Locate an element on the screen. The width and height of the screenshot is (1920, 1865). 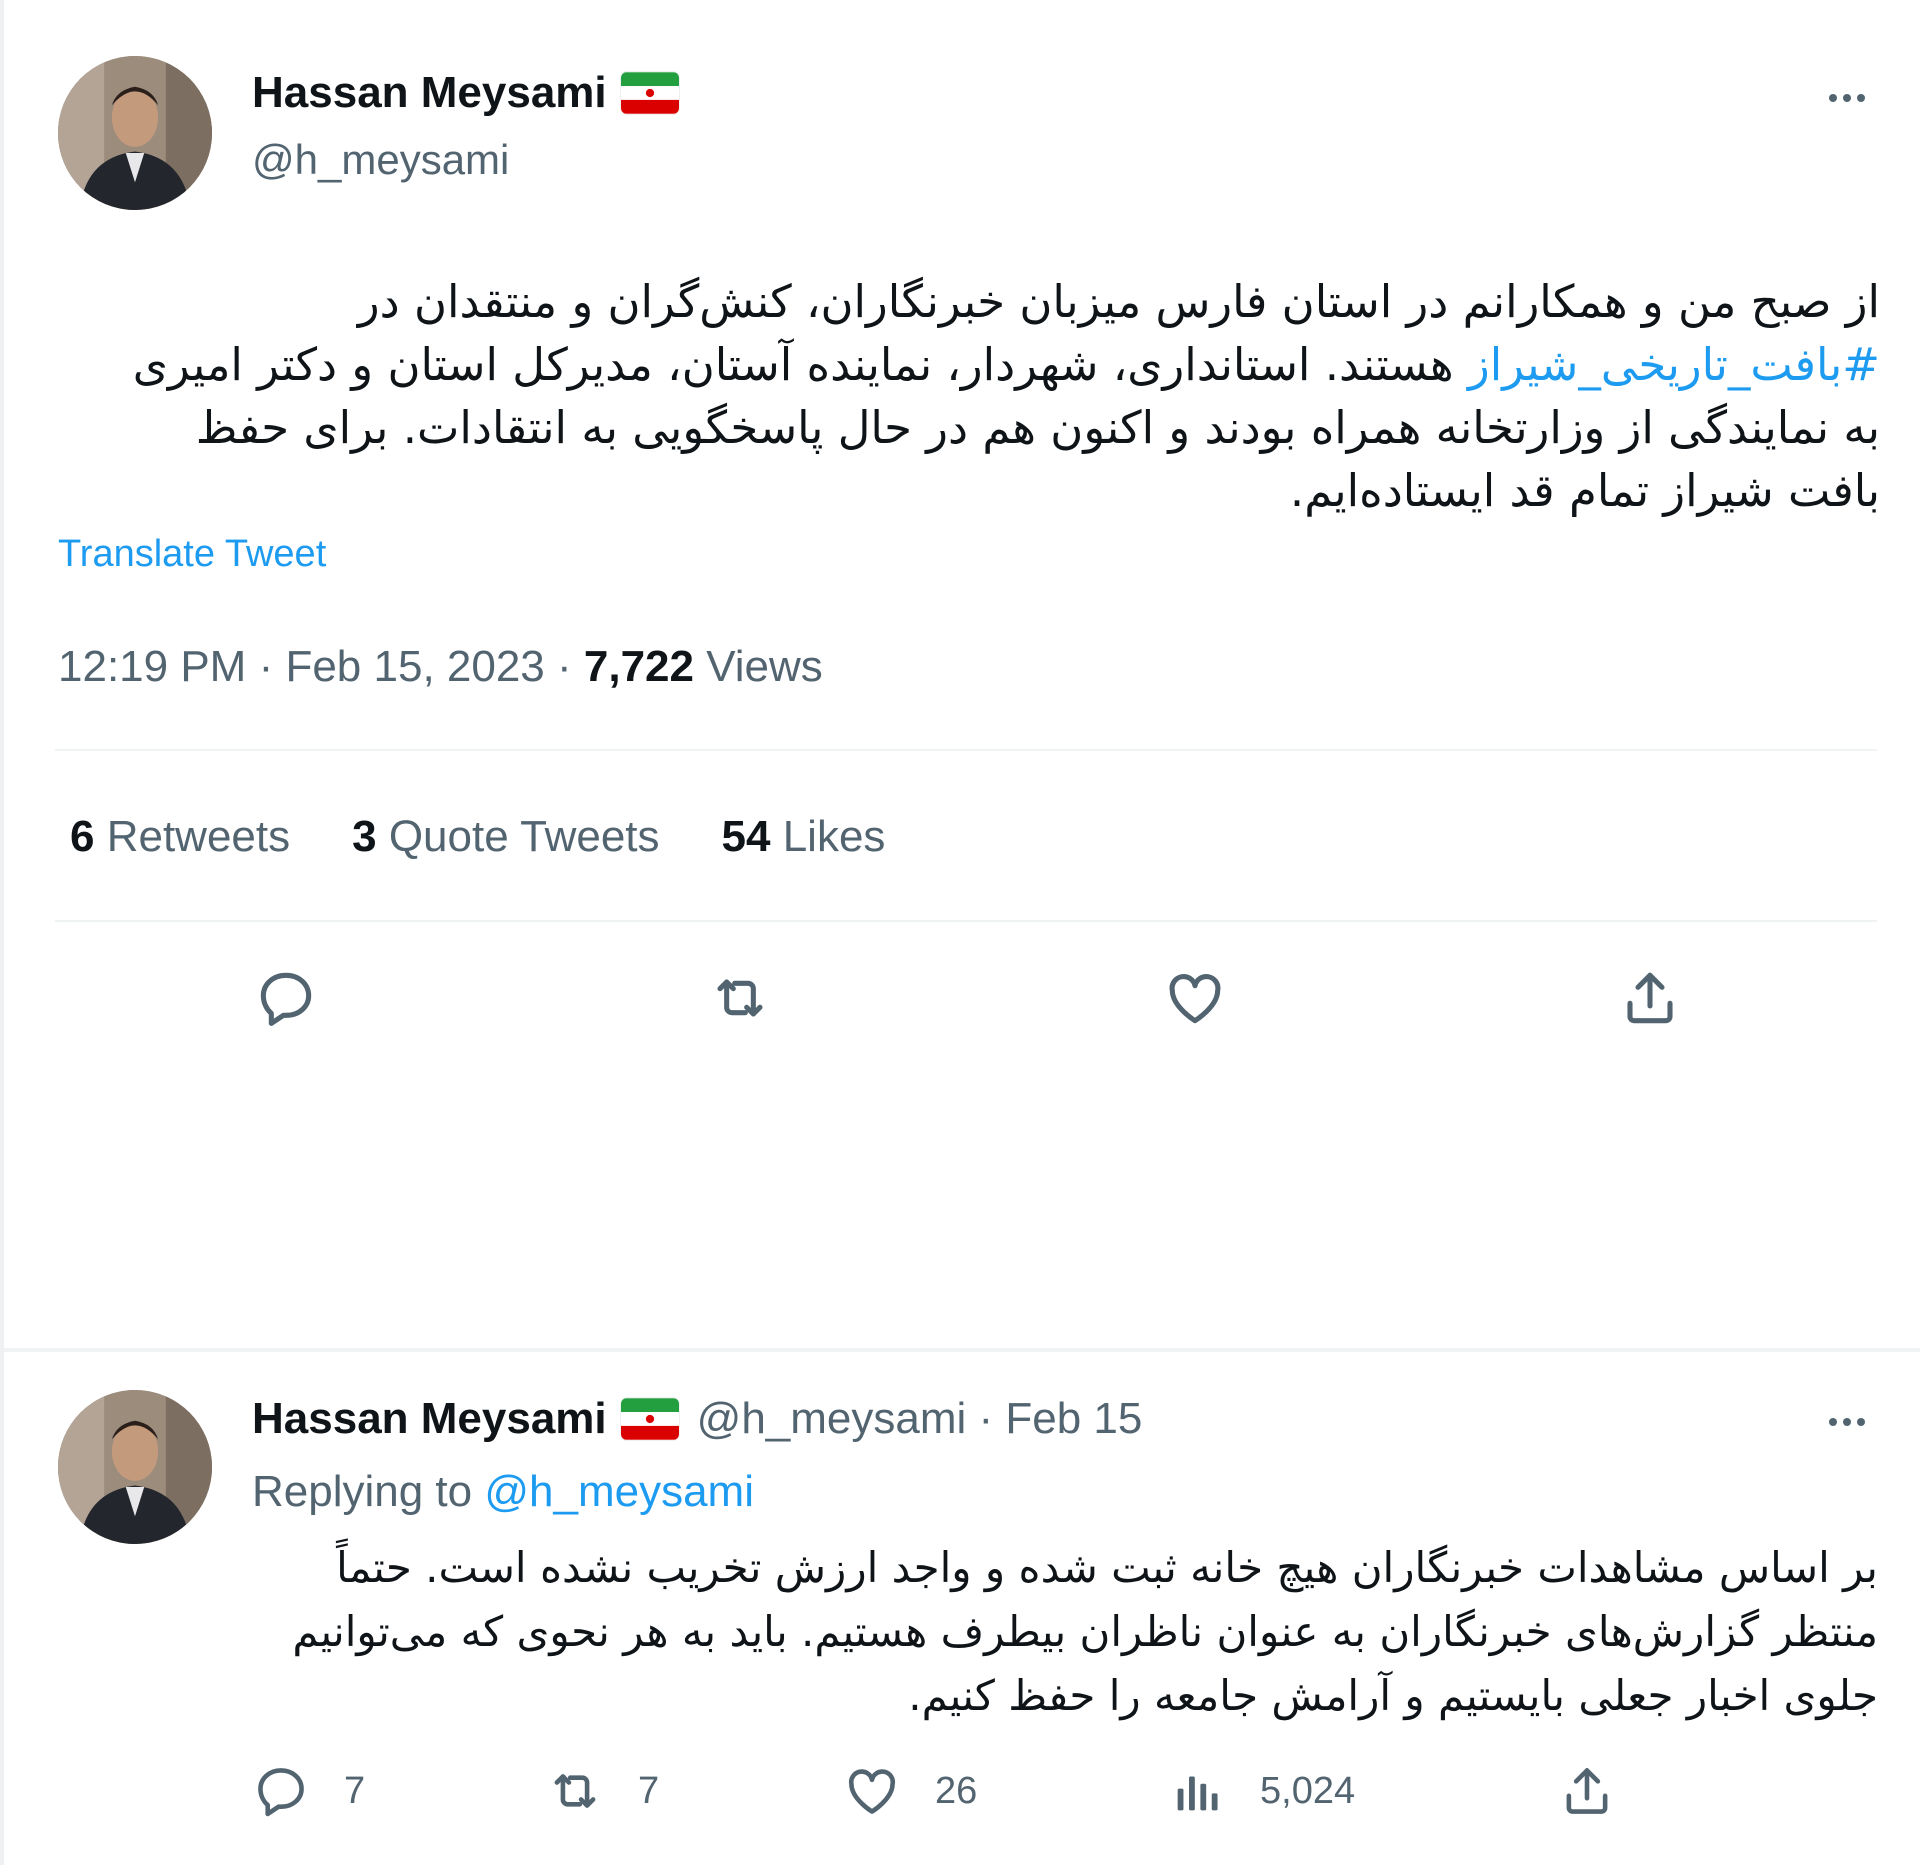
replying-to: Replying to @h_meysami is located at coordinates (503, 1492).